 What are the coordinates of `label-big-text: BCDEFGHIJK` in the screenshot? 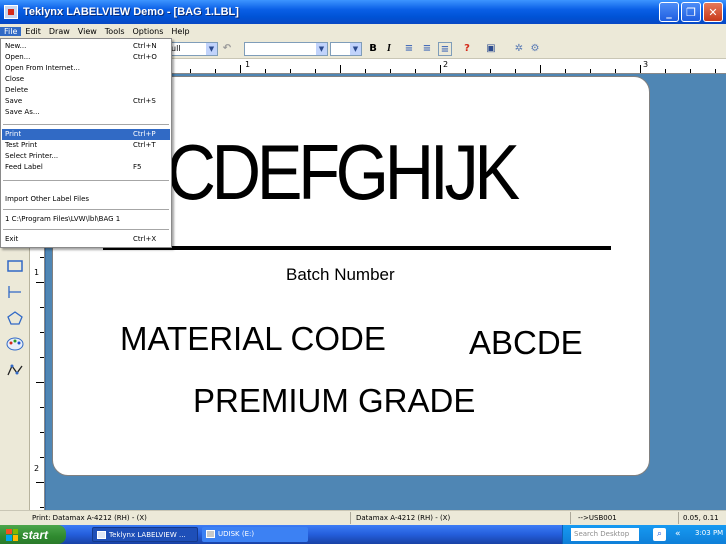 It's located at (322, 172).